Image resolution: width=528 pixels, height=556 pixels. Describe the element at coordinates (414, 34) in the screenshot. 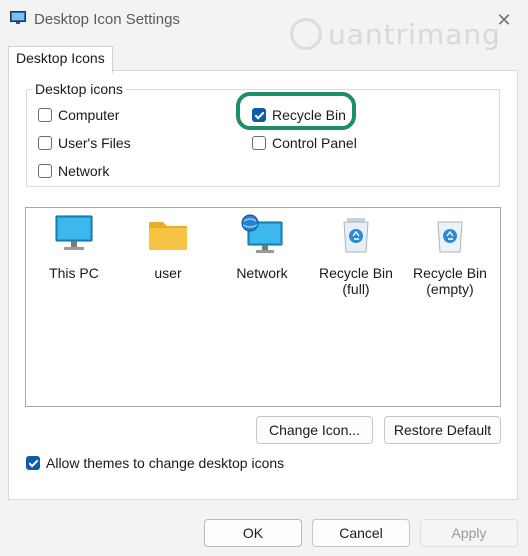

I see `watermark-text: uantrimang` at that location.